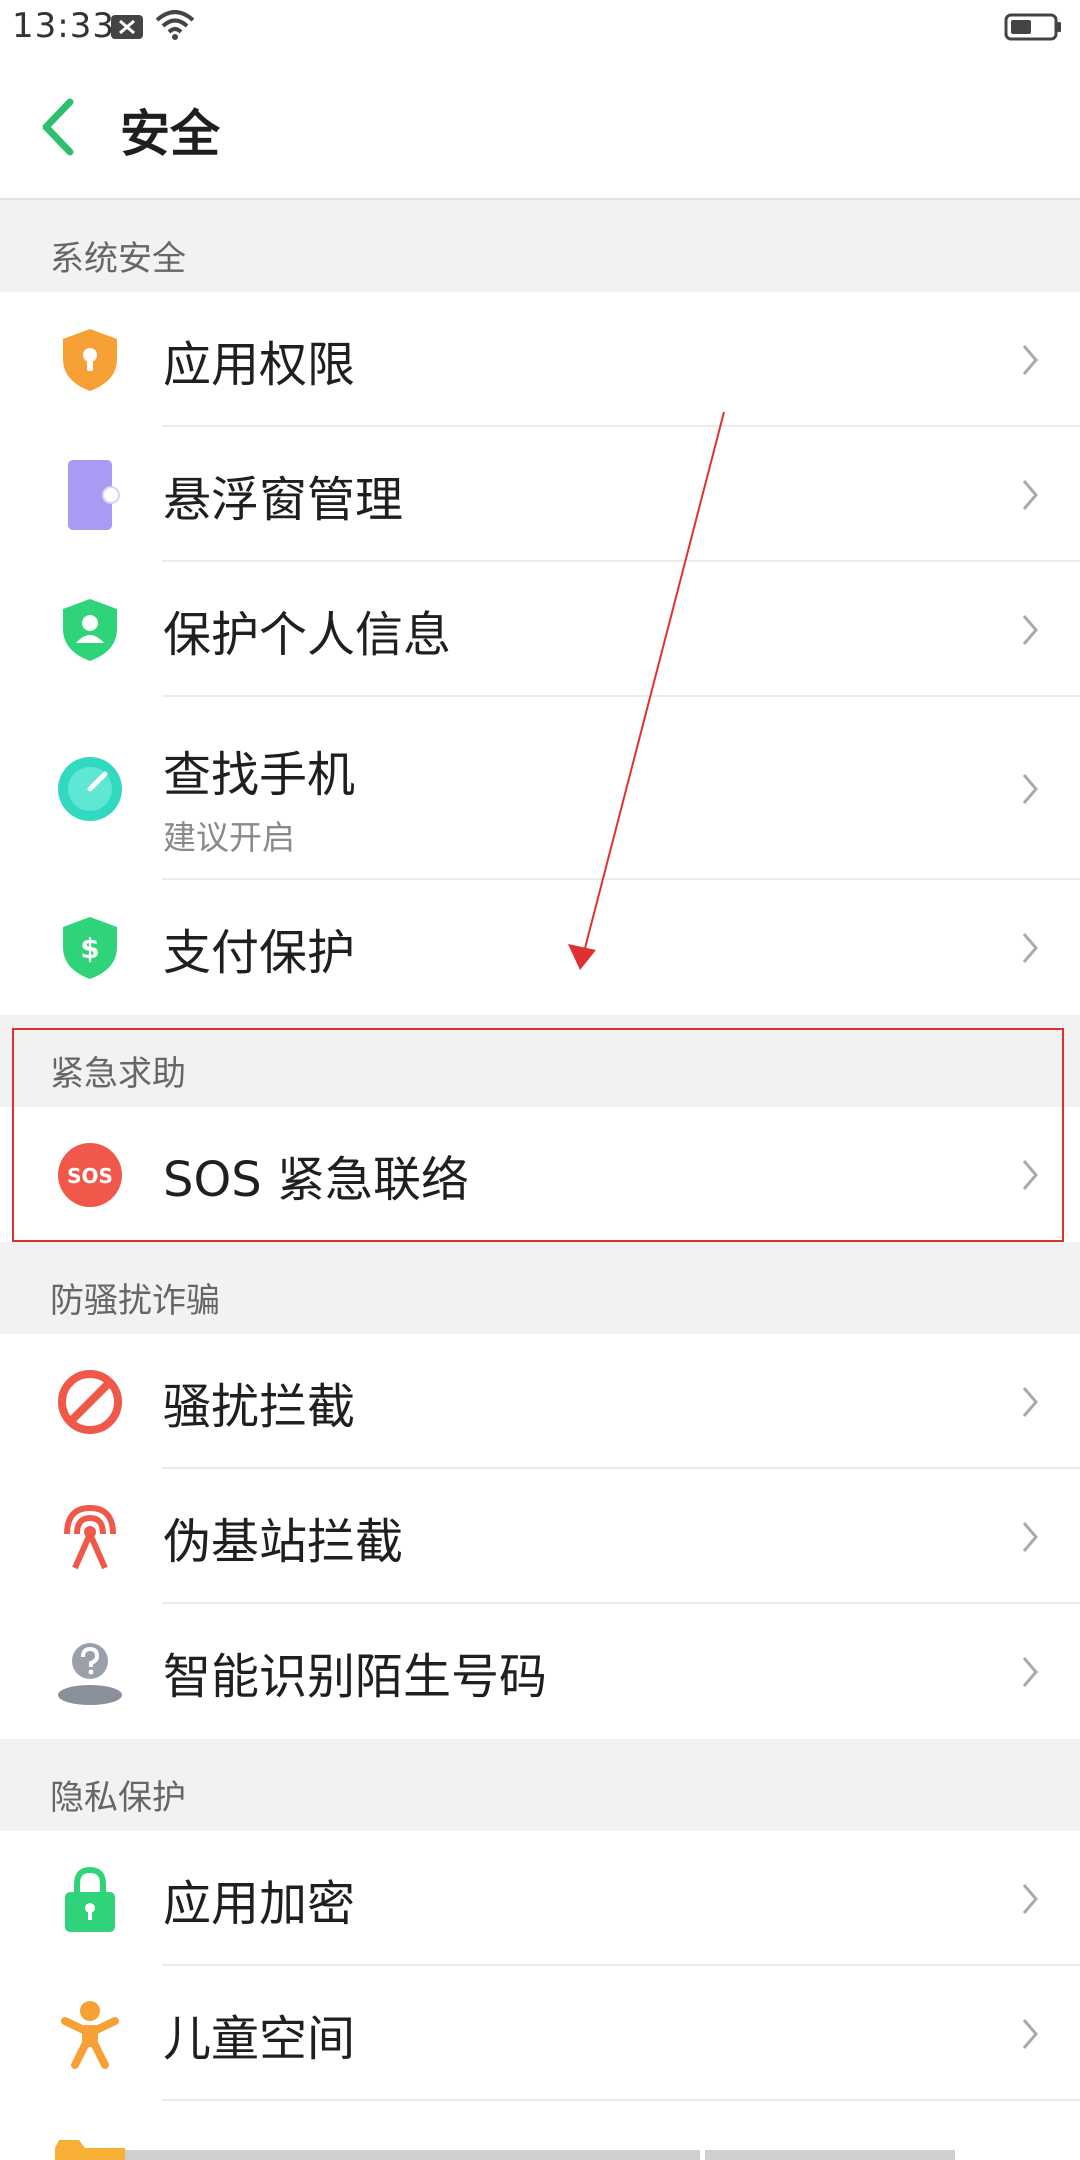 This screenshot has width=1080, height=2160. Describe the element at coordinates (540, 1174) in the screenshot. I see `row-sos-contact: SOS SOS 紧急联络` at that location.